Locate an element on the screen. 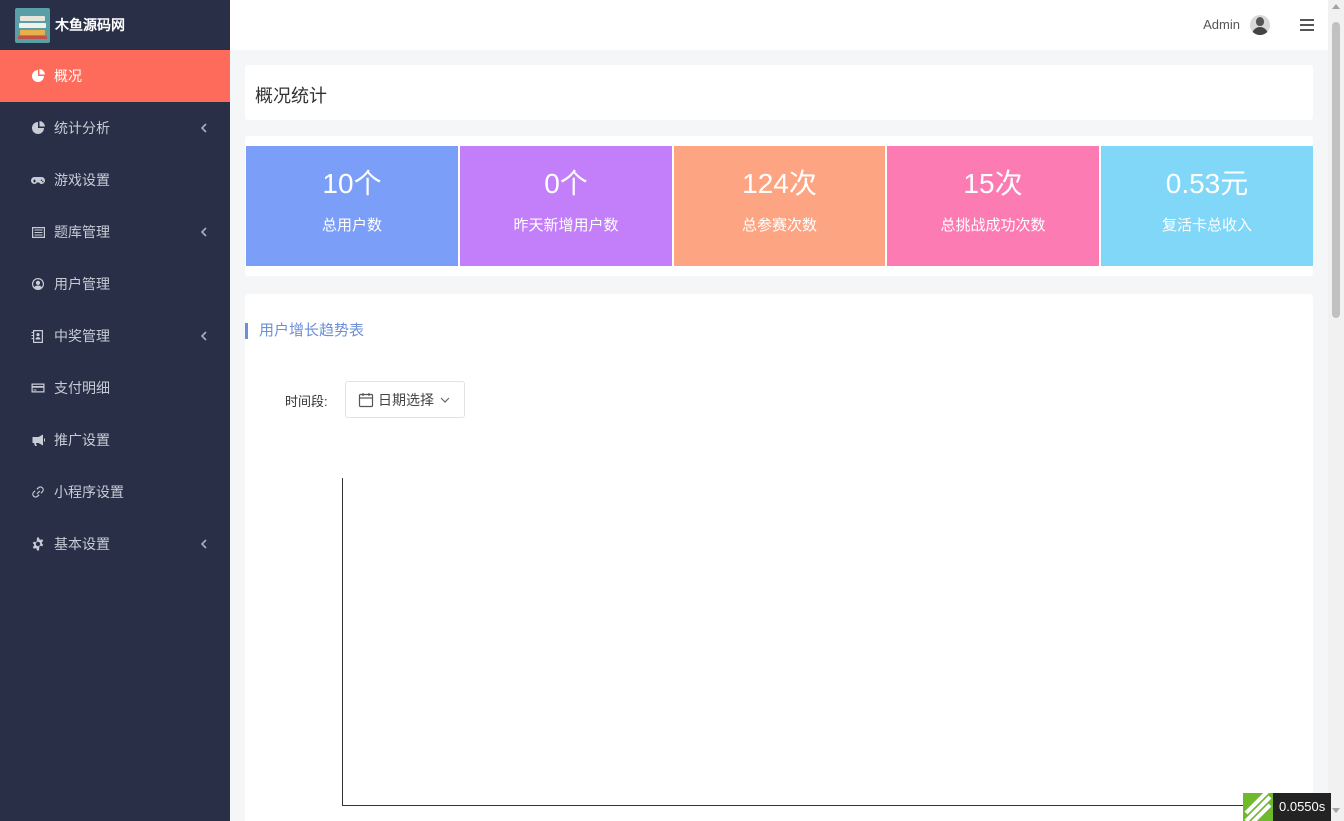 The width and height of the screenshot is (1344, 821). sidebar-item-4: 用户管理 is located at coordinates (115, 284).